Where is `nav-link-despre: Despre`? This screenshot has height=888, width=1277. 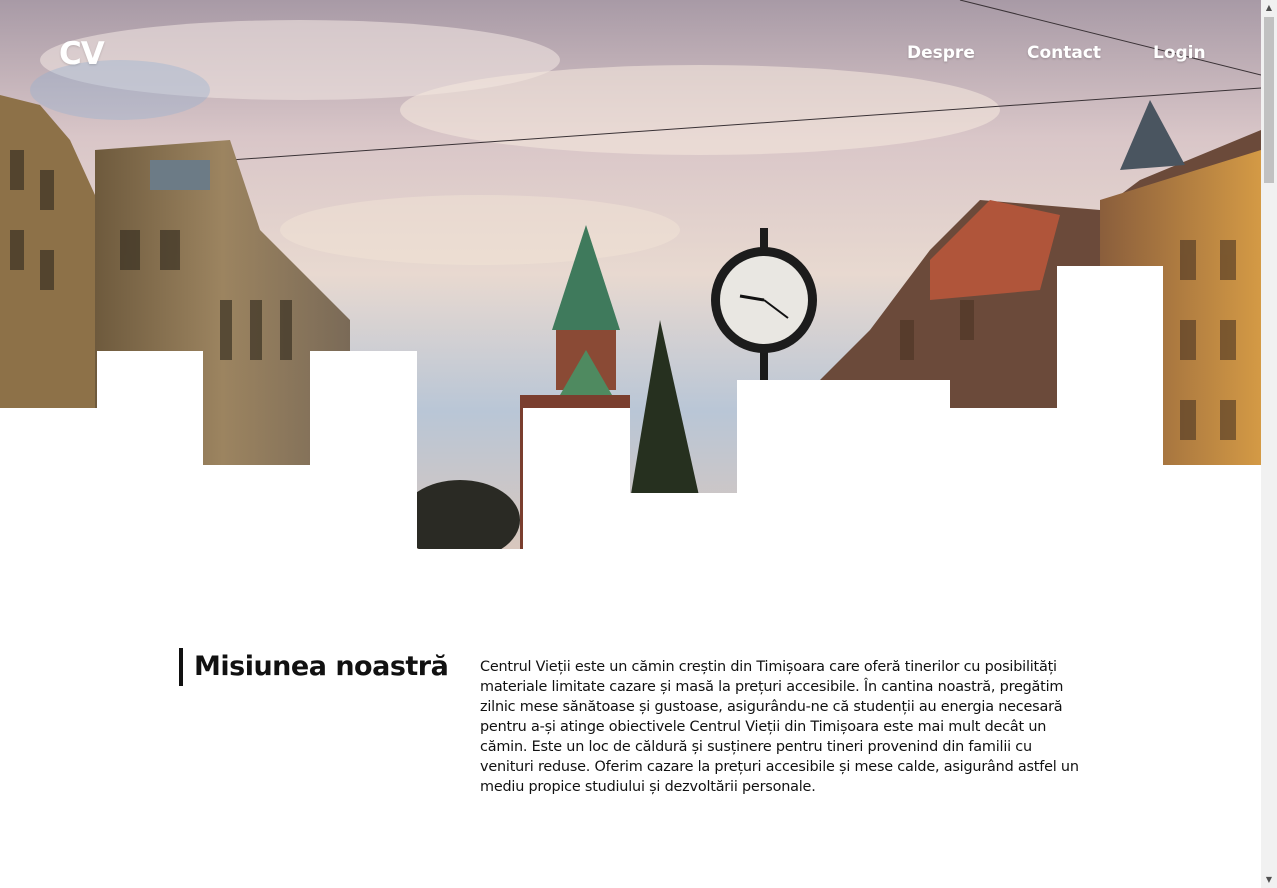
nav-link-despre: Despre is located at coordinates (941, 53).